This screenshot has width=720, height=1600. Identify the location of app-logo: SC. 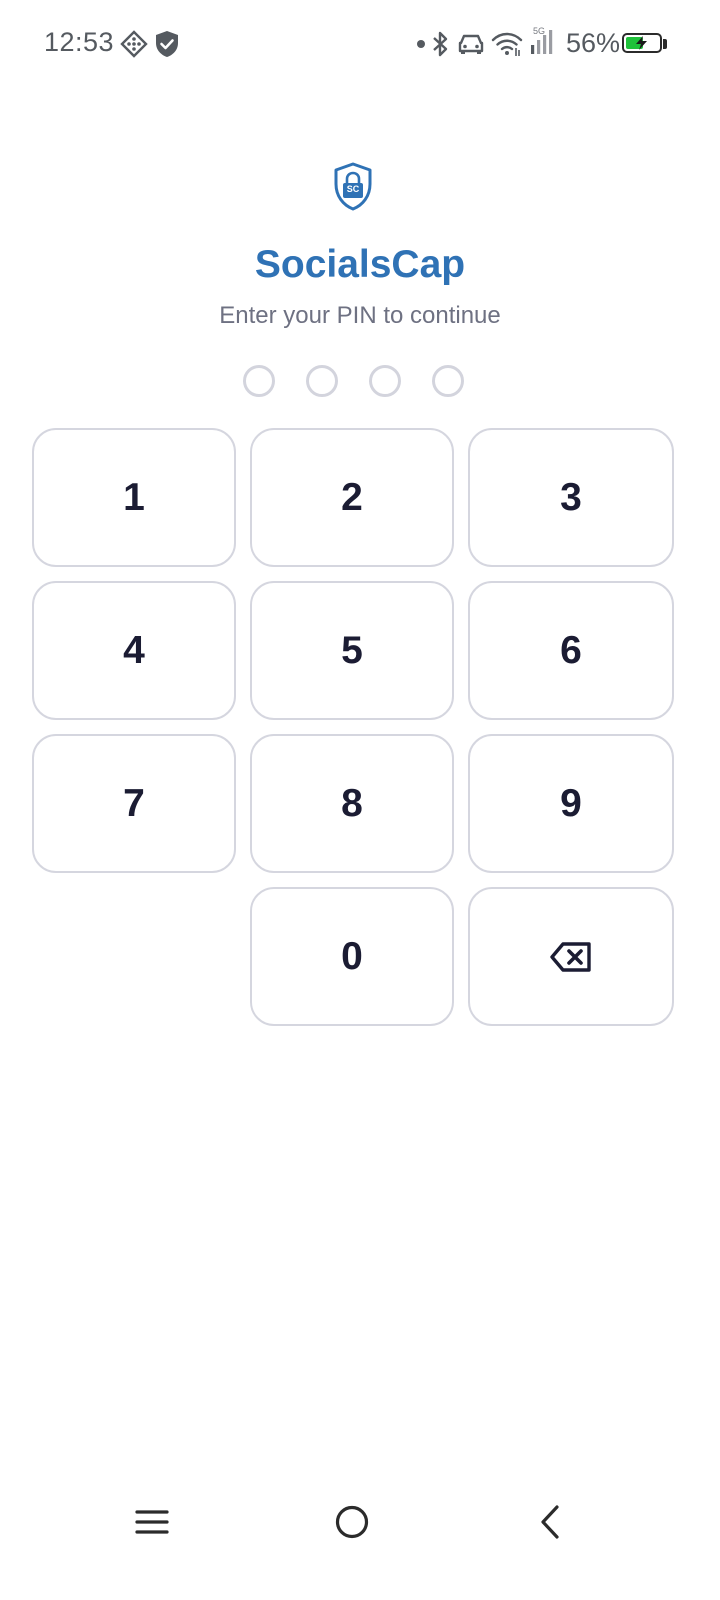
(353, 187).